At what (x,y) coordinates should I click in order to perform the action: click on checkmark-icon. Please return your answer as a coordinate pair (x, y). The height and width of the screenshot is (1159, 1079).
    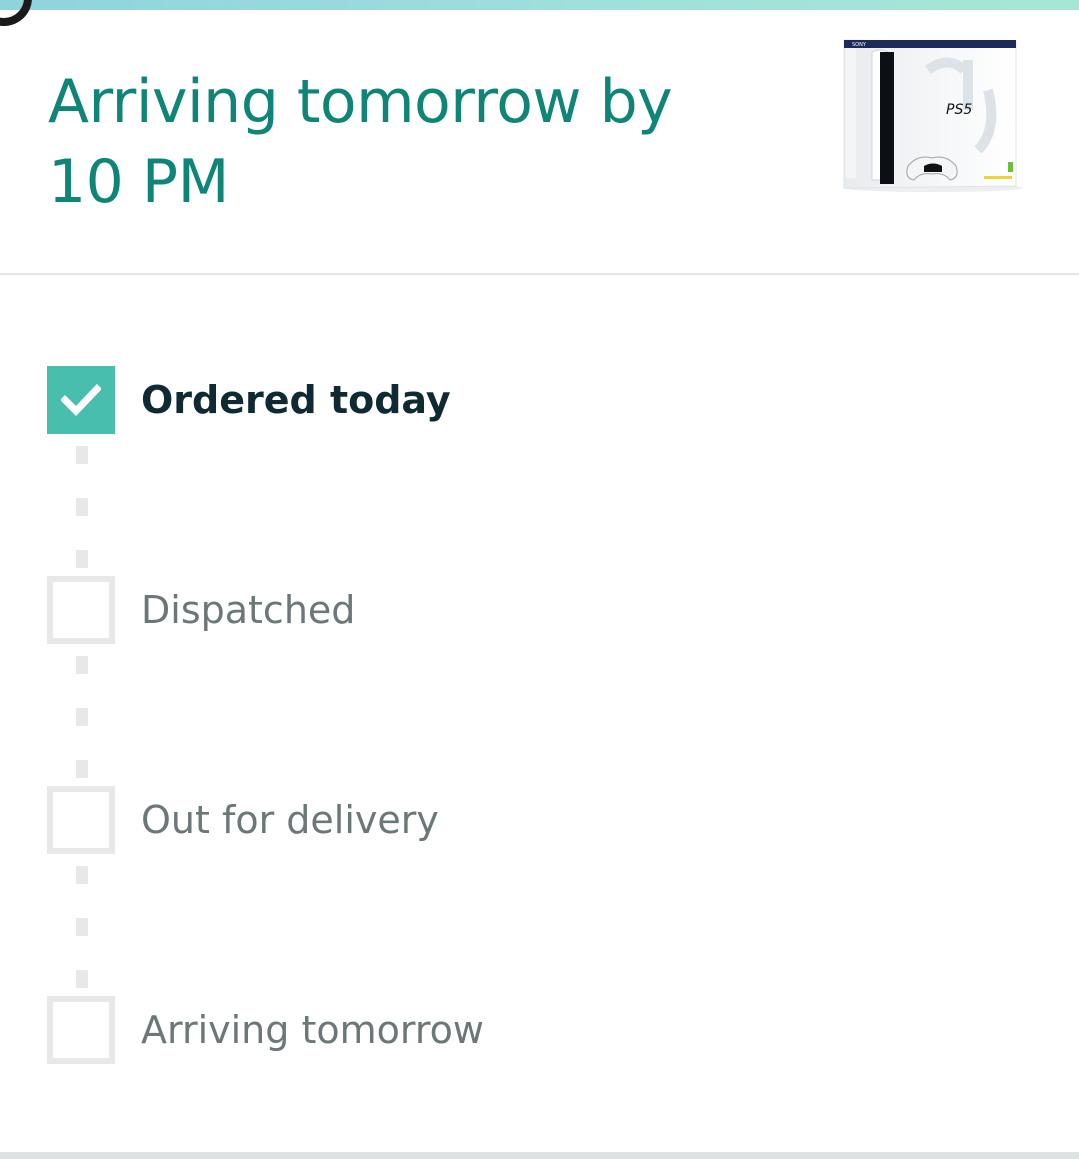
    Looking at the image, I should click on (81, 400).